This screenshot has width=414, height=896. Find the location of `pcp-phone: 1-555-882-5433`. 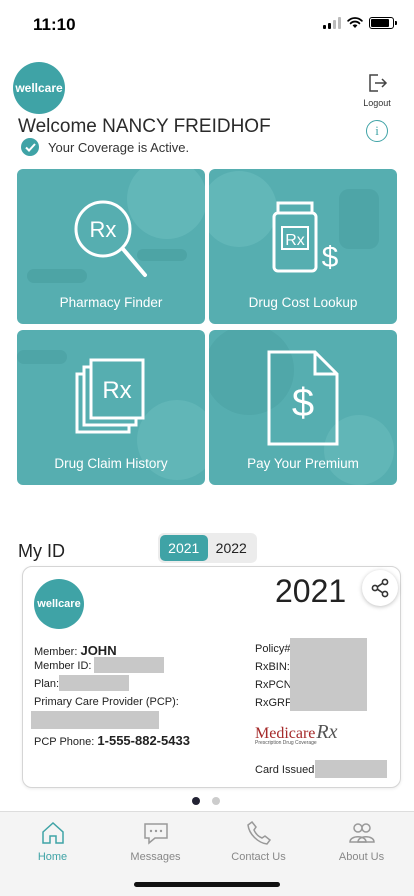

pcp-phone: 1-555-882-5433 is located at coordinates (143, 740).